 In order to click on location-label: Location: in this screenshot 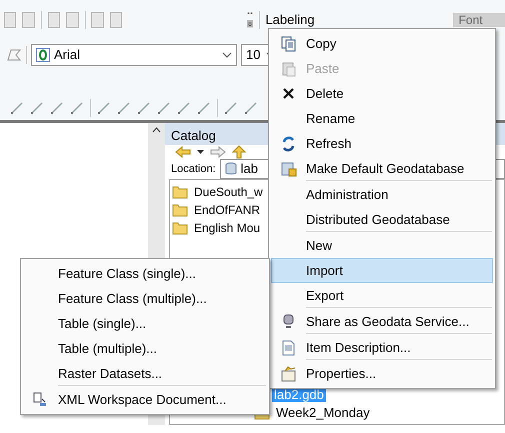, I will do `click(193, 169)`.